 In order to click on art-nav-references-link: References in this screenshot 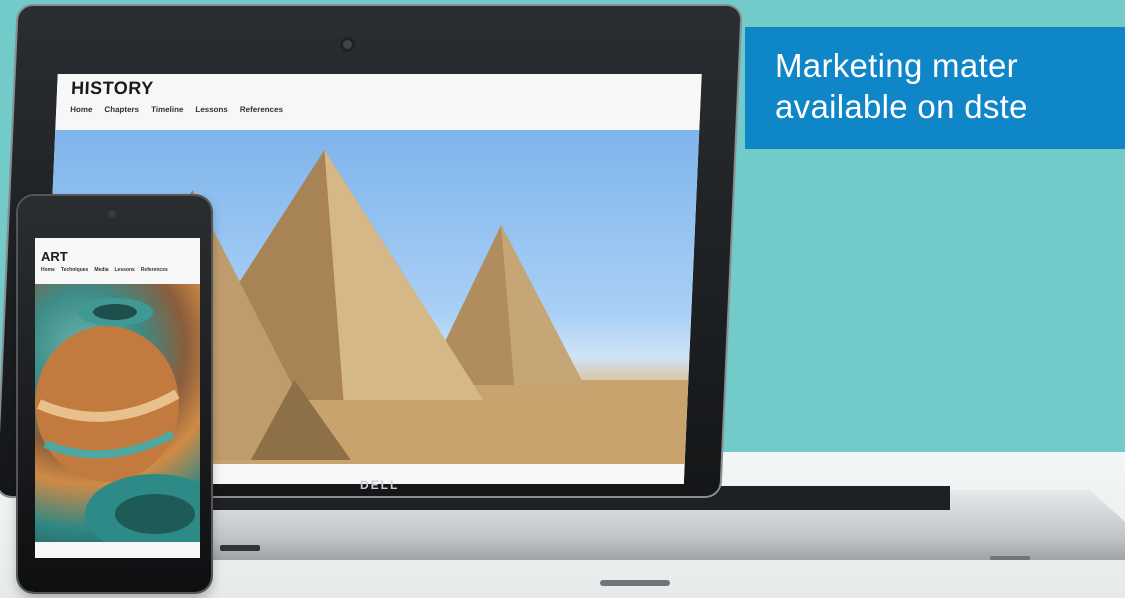, I will do `click(154, 270)`.